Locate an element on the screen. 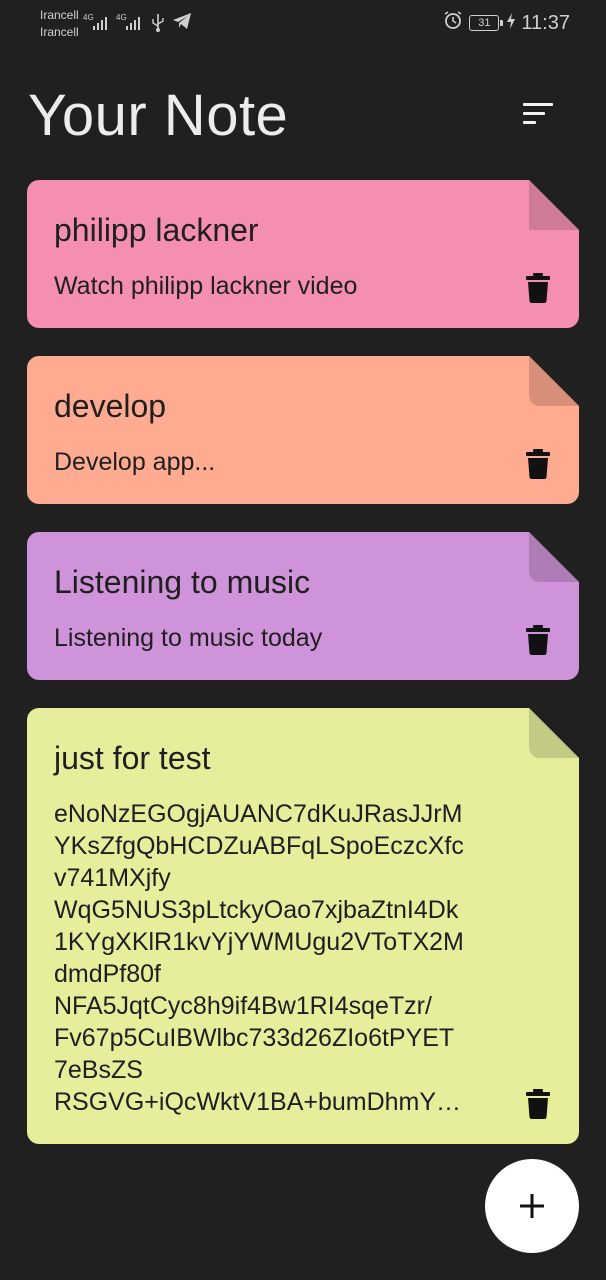 This screenshot has height=1280, width=606. charging-icon is located at coordinates (511, 23).